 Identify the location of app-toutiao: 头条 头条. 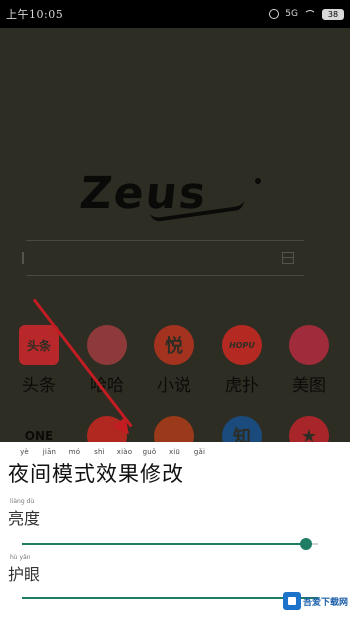
(39, 360).